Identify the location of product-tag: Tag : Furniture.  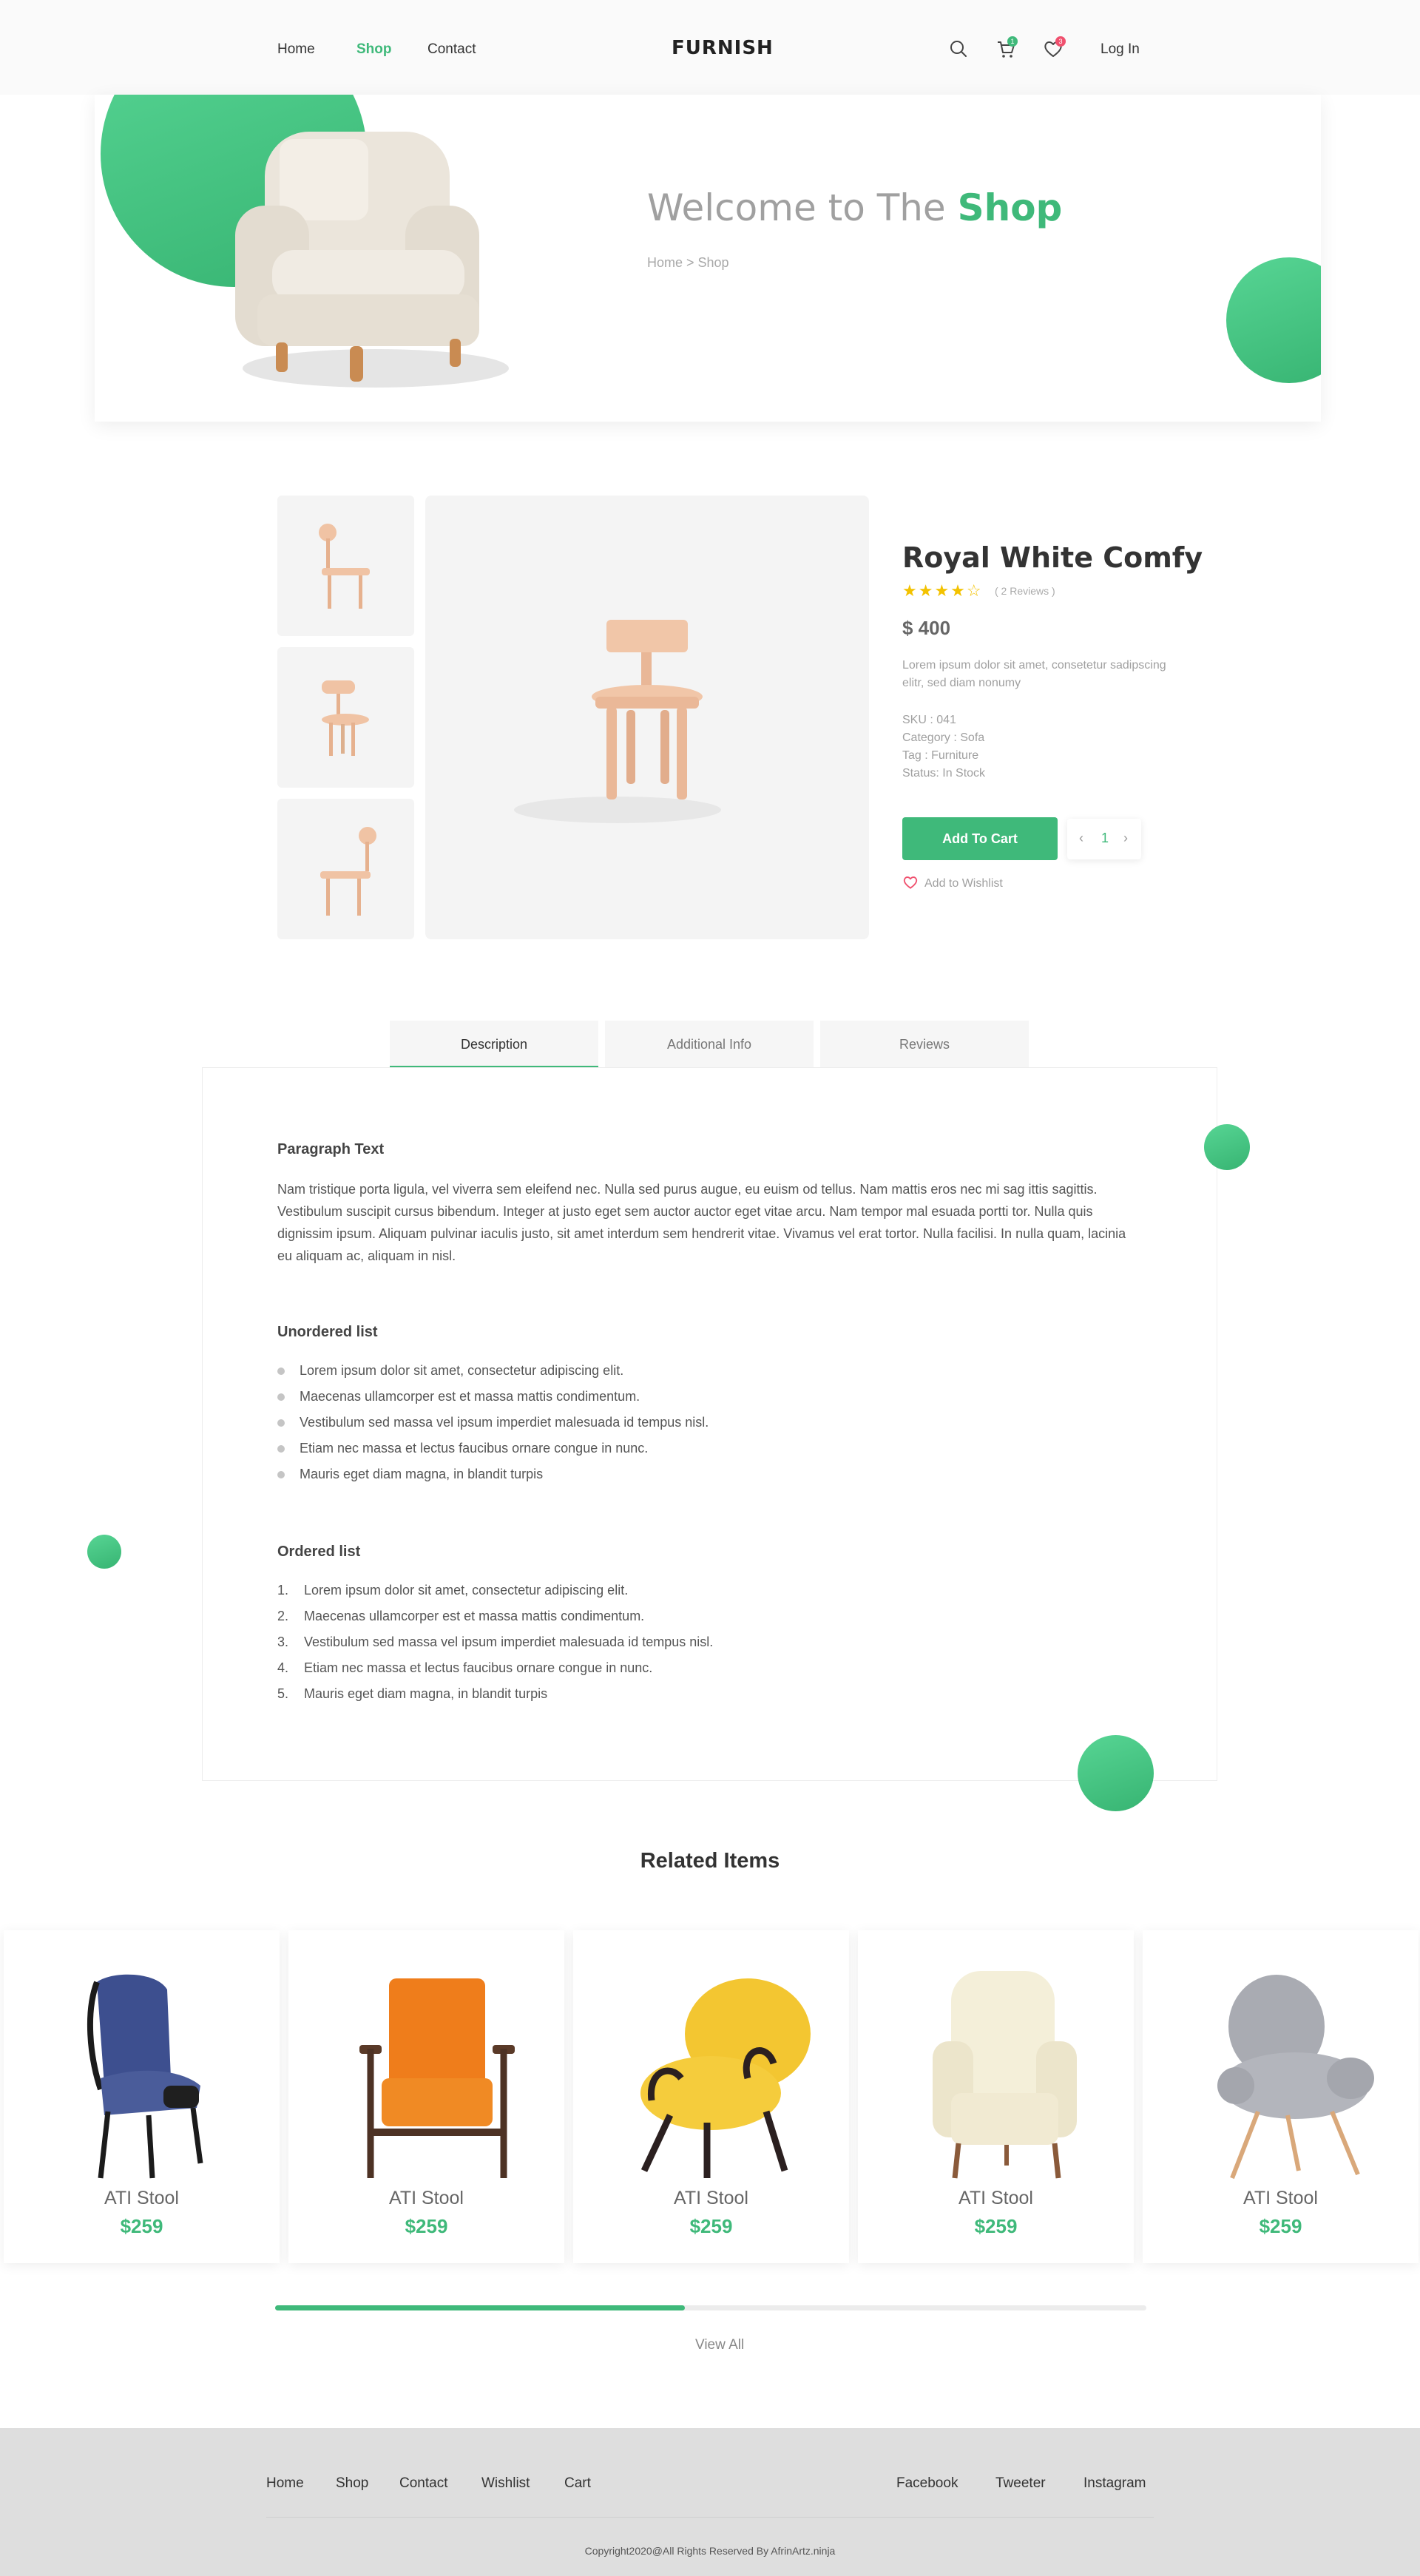
(941, 755).